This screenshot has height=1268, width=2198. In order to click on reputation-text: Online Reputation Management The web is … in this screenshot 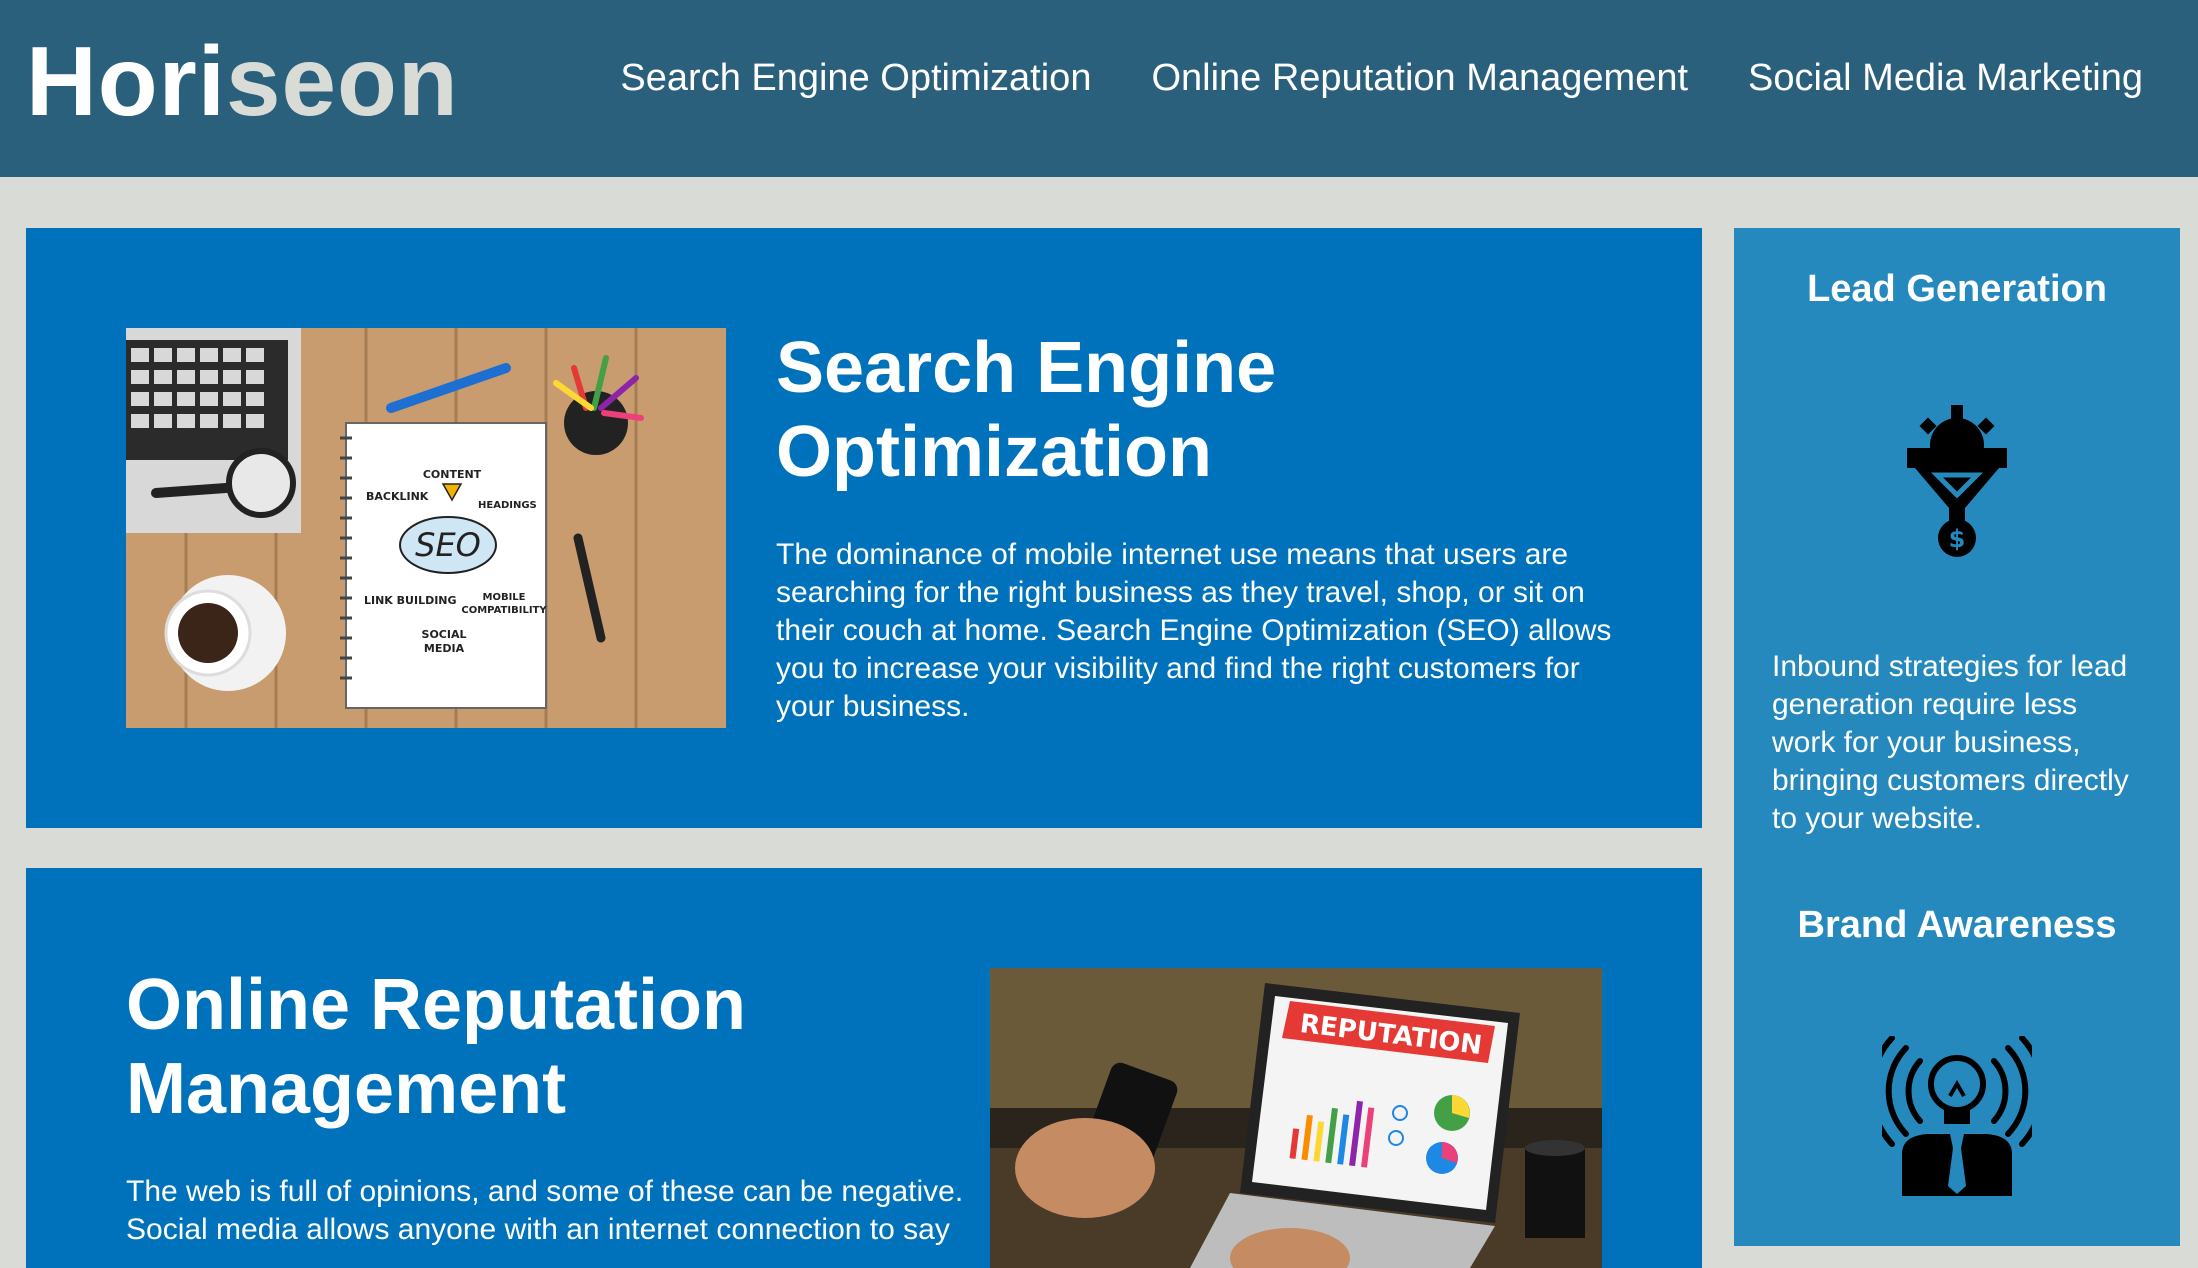, I will do `click(551, 1106)`.